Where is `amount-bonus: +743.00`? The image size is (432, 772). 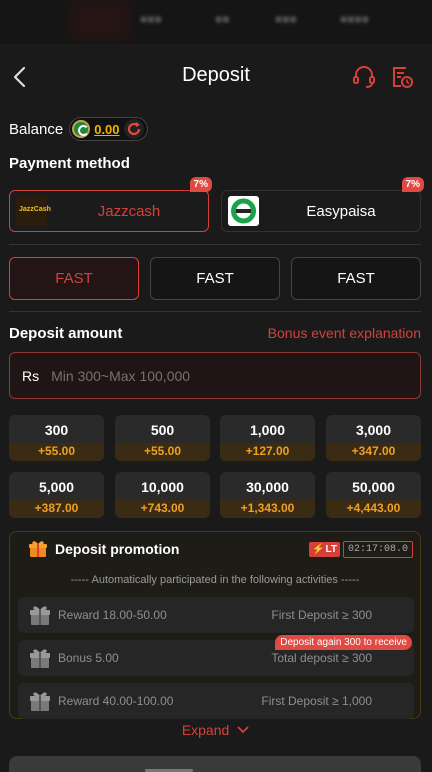
amount-bonus: +743.00 is located at coordinates (162, 509).